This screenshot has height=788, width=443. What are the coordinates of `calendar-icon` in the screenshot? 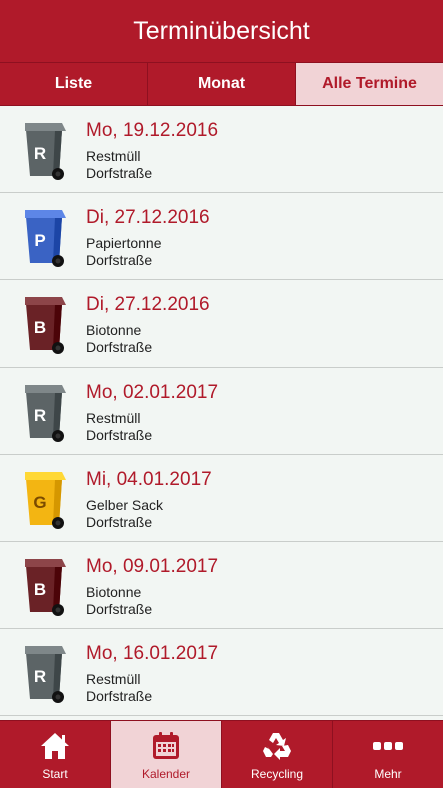 It's located at (166, 746).